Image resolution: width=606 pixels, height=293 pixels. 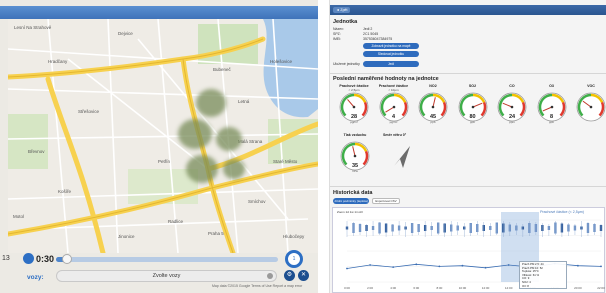 What do you see at coordinates (468, 10) in the screenshot?
I see `detail-top-bar: ◄ Zpět` at bounding box center [468, 10].